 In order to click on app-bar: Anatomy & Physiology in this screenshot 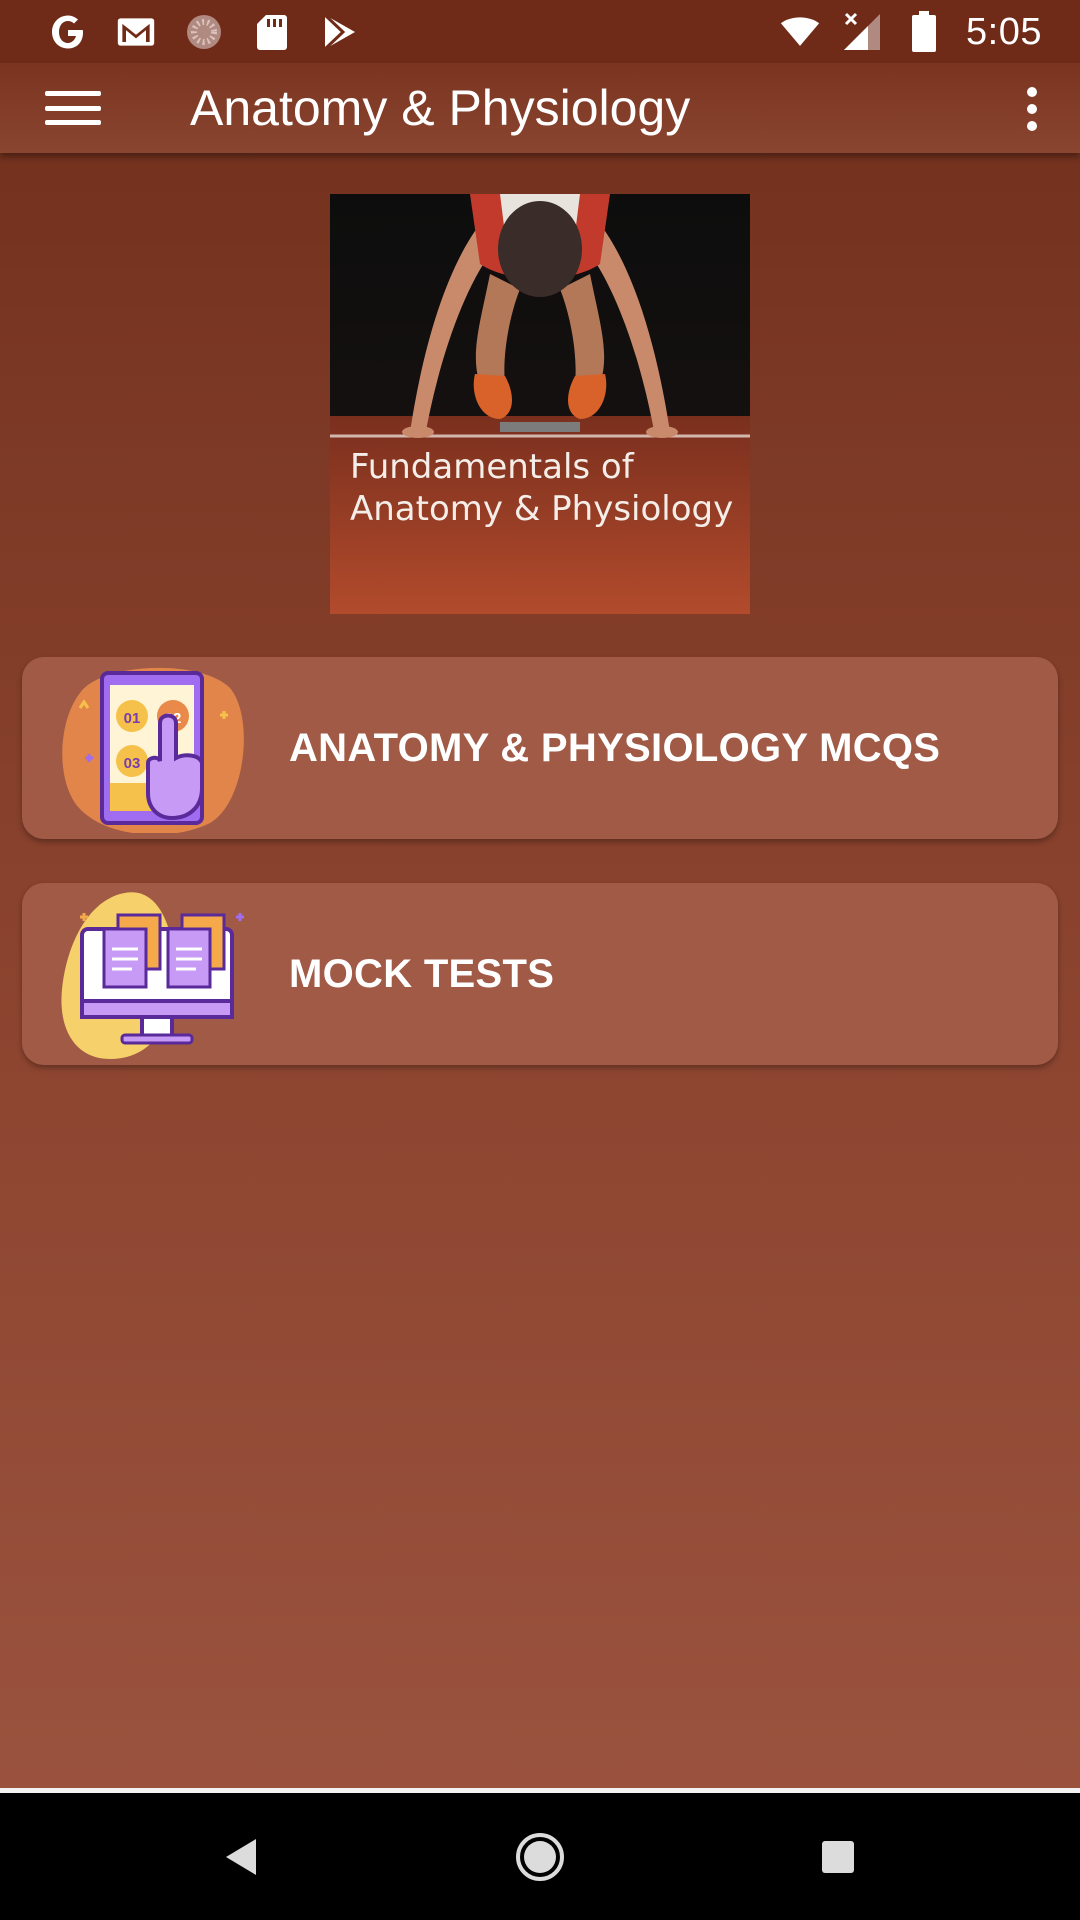, I will do `click(540, 108)`.